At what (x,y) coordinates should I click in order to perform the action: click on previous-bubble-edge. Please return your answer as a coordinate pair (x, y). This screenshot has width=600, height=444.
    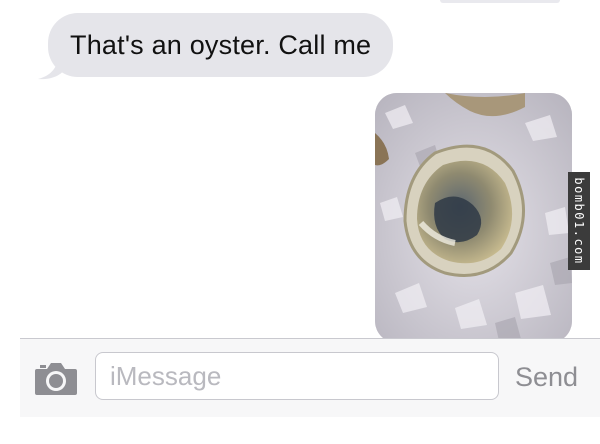
    Looking at the image, I should click on (500, 1).